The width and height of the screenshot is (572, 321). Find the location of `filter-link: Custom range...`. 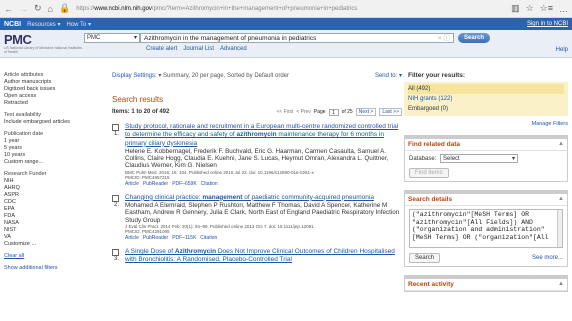

filter-link: Custom range... is located at coordinates (44, 162).